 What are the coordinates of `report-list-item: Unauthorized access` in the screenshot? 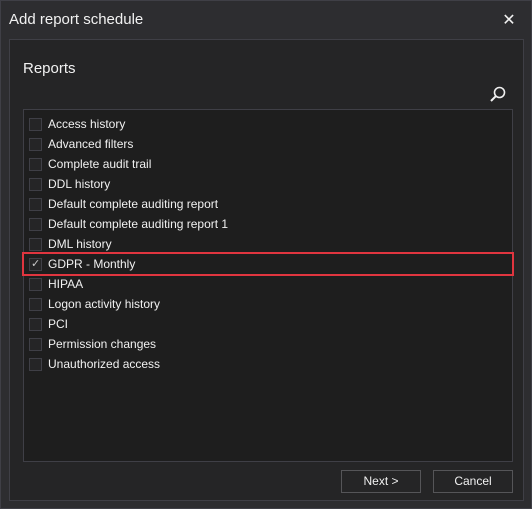 It's located at (268, 364).